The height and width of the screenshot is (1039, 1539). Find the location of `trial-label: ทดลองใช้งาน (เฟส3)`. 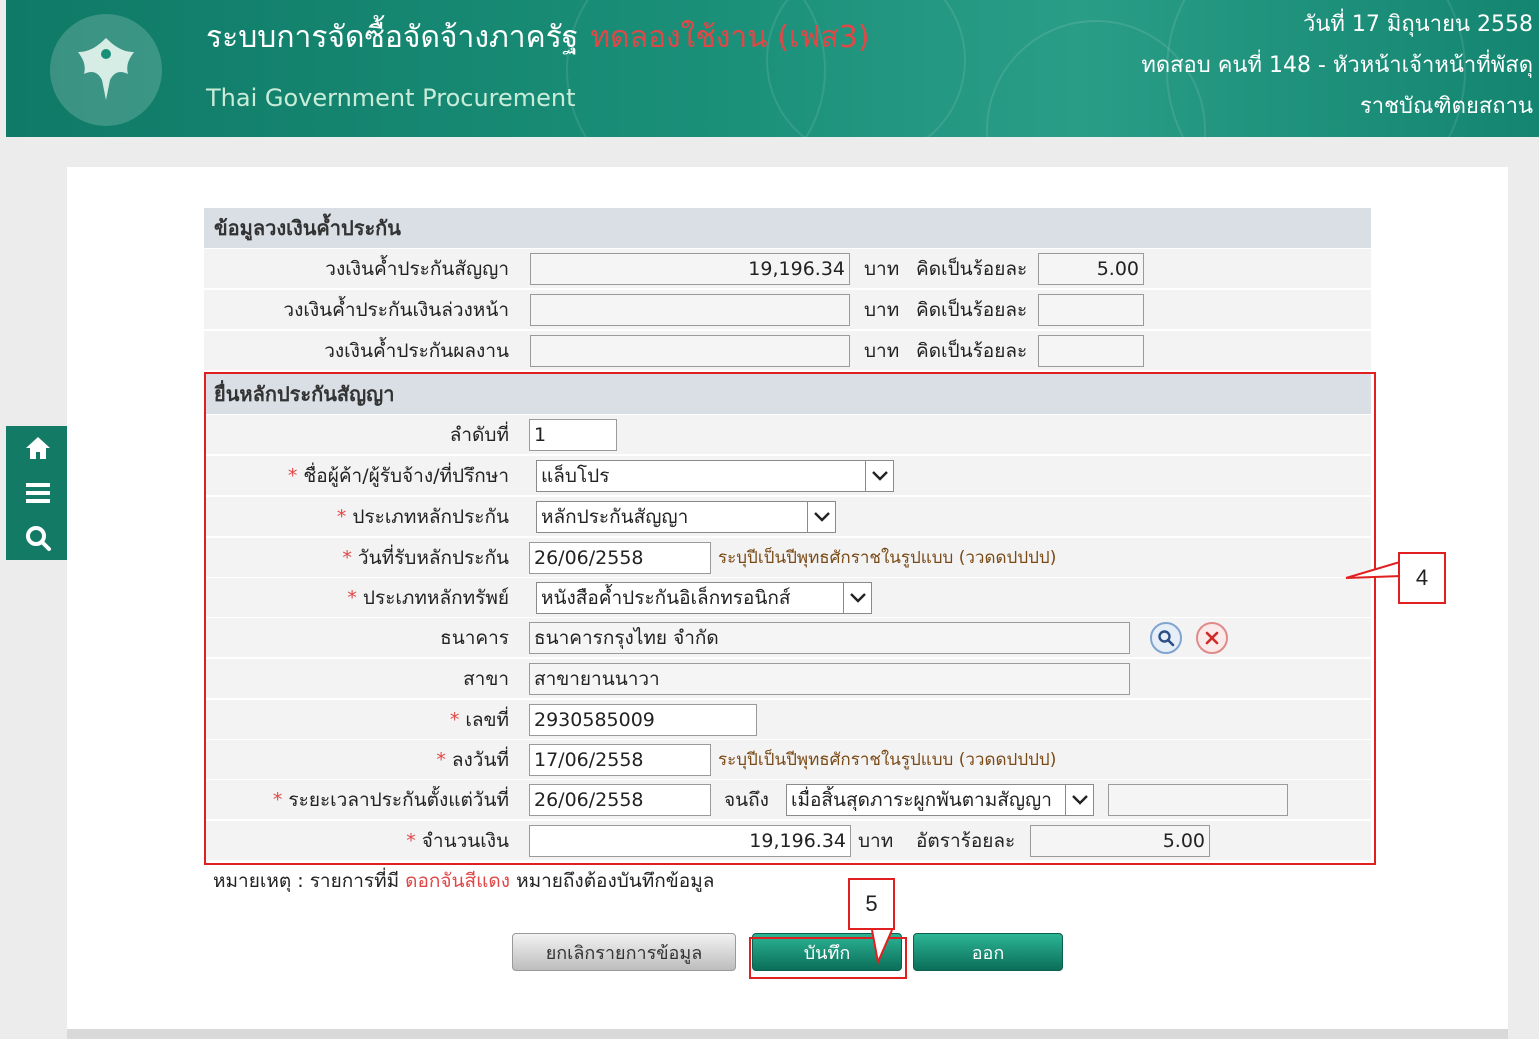

trial-label: ทดลองใช้งาน (เฟส3) is located at coordinates (730, 37).